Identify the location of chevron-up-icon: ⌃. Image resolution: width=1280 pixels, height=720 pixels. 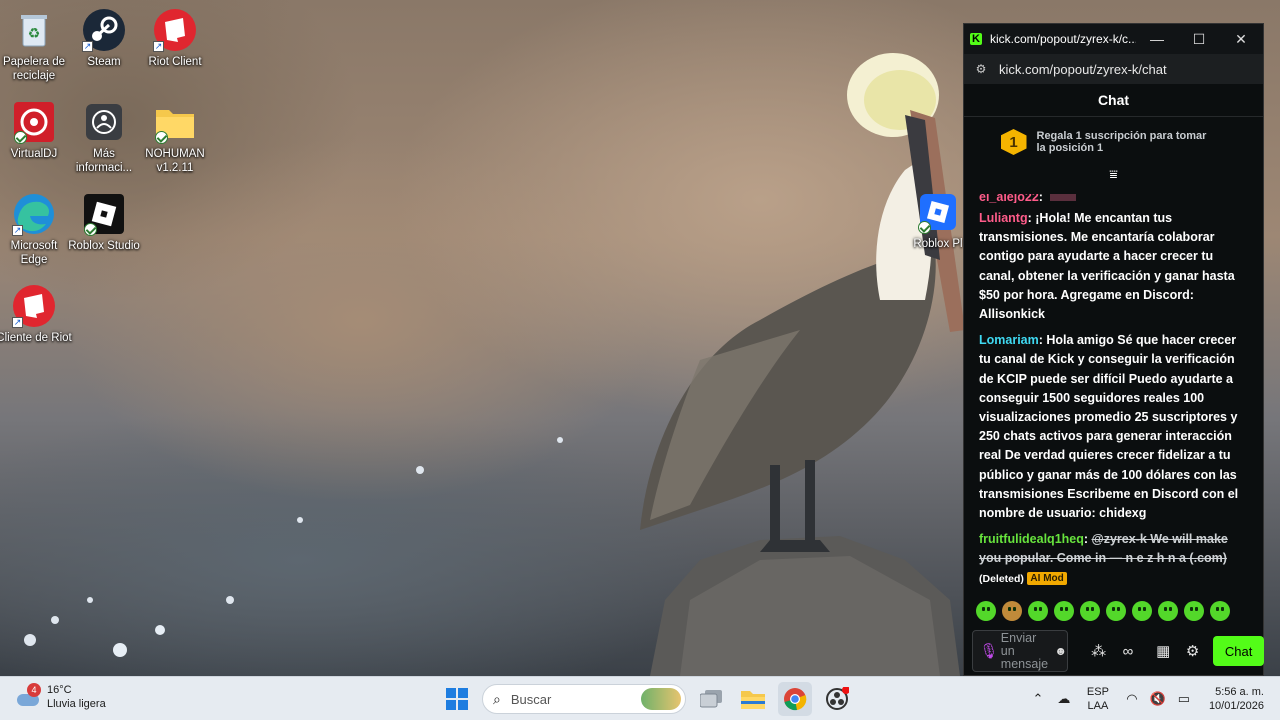
(1038, 699).